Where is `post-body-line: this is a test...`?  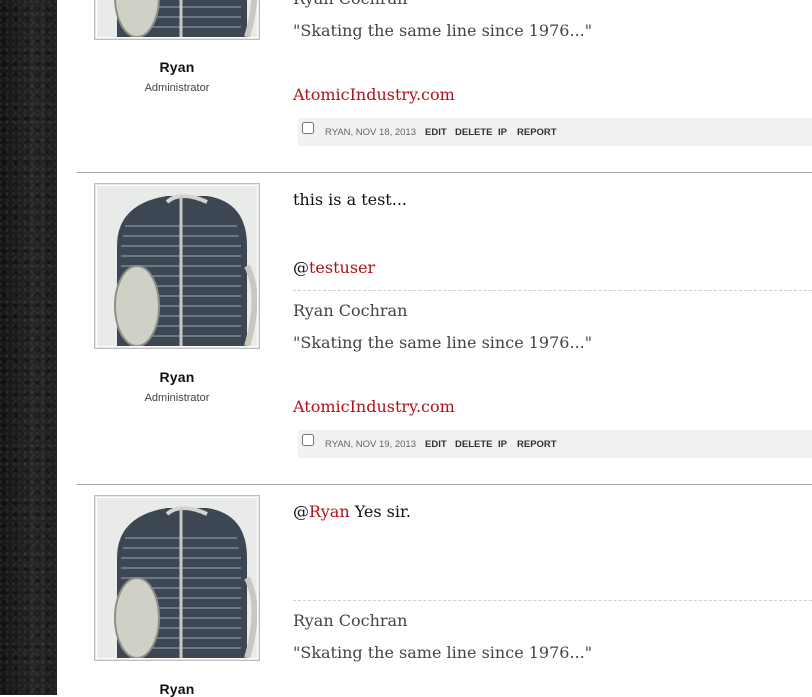
post-body-line: this is a test... is located at coordinates (350, 199).